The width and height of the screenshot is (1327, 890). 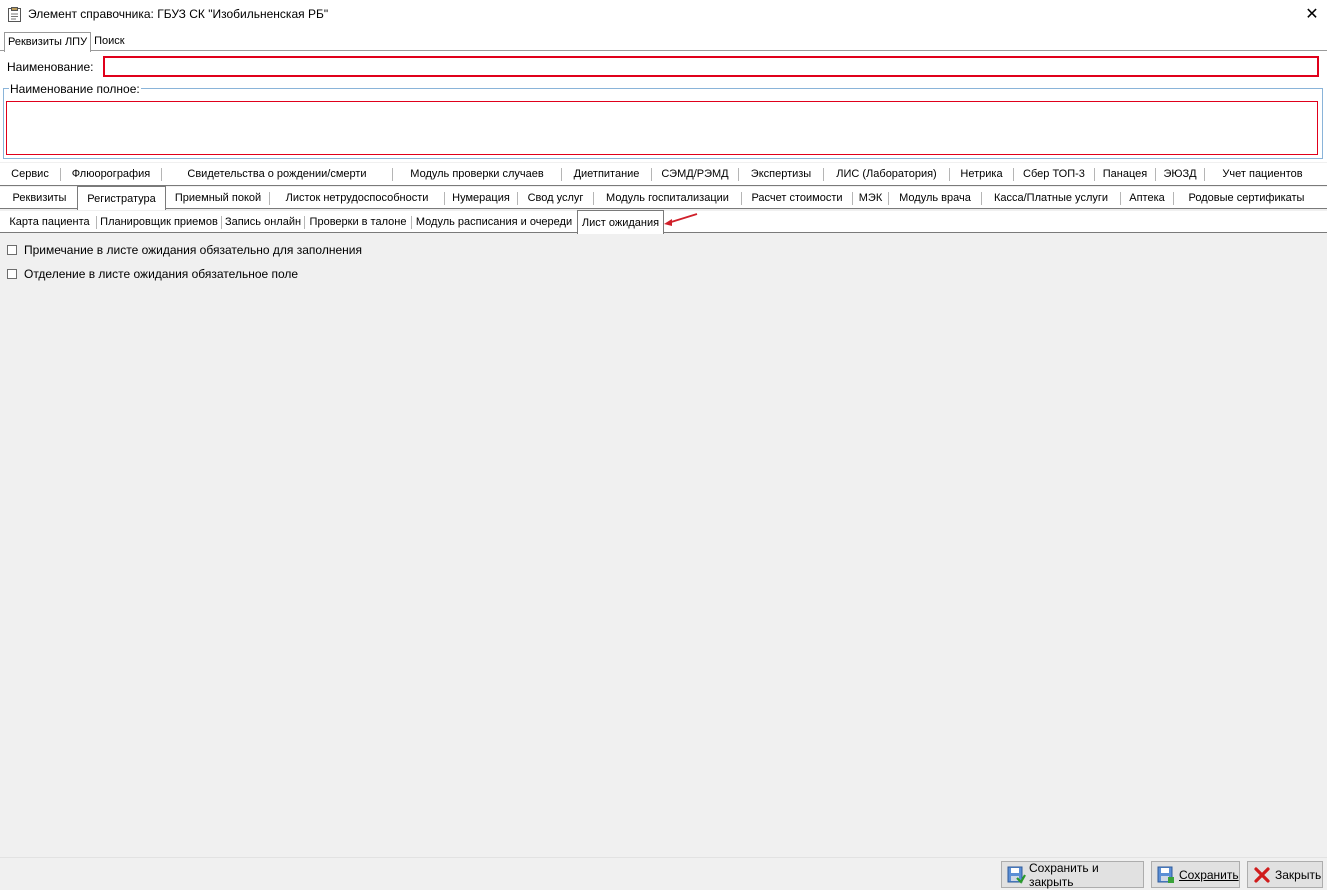 I want to click on save-and-close-label: Сохранить и закрыть, so click(x=1064, y=874).